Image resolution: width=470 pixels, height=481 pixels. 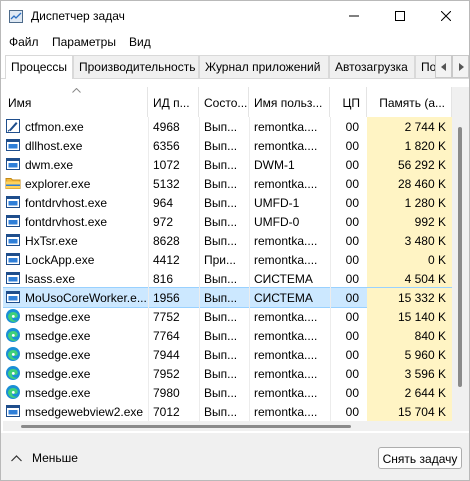 I want to click on table-row: msedge.exe 7764 Вып... remontka.... 00 840 K, so click(x=227, y=335).